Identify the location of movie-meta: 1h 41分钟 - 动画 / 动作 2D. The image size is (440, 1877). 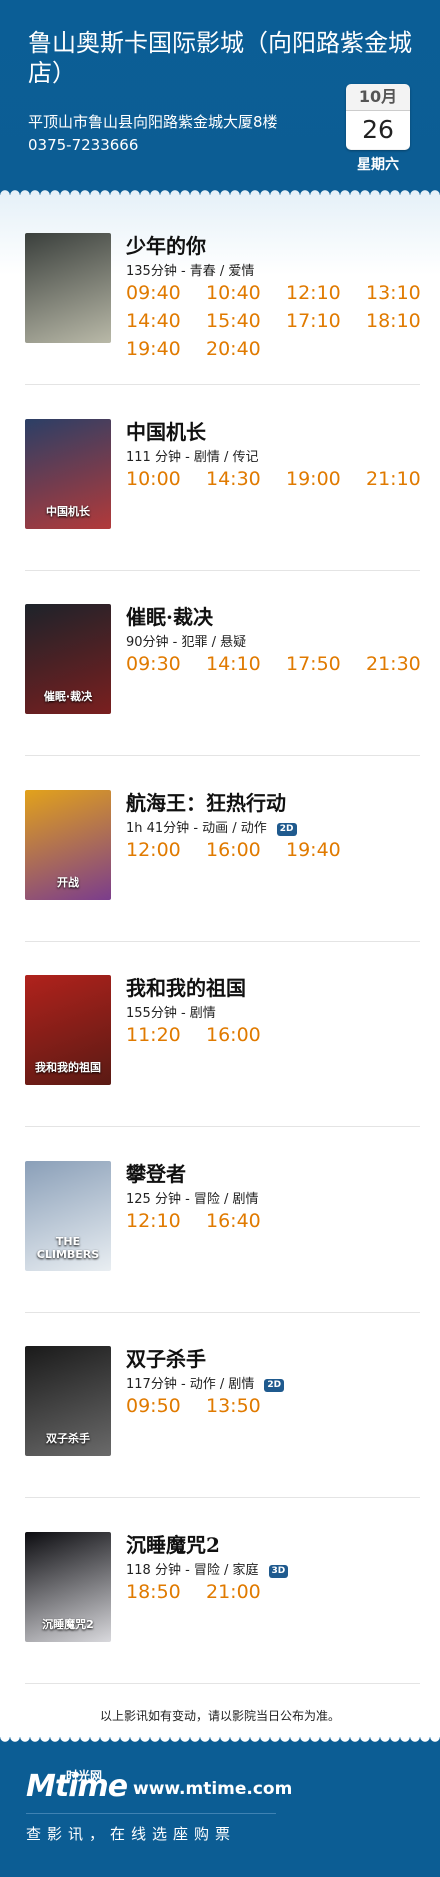
(211, 826).